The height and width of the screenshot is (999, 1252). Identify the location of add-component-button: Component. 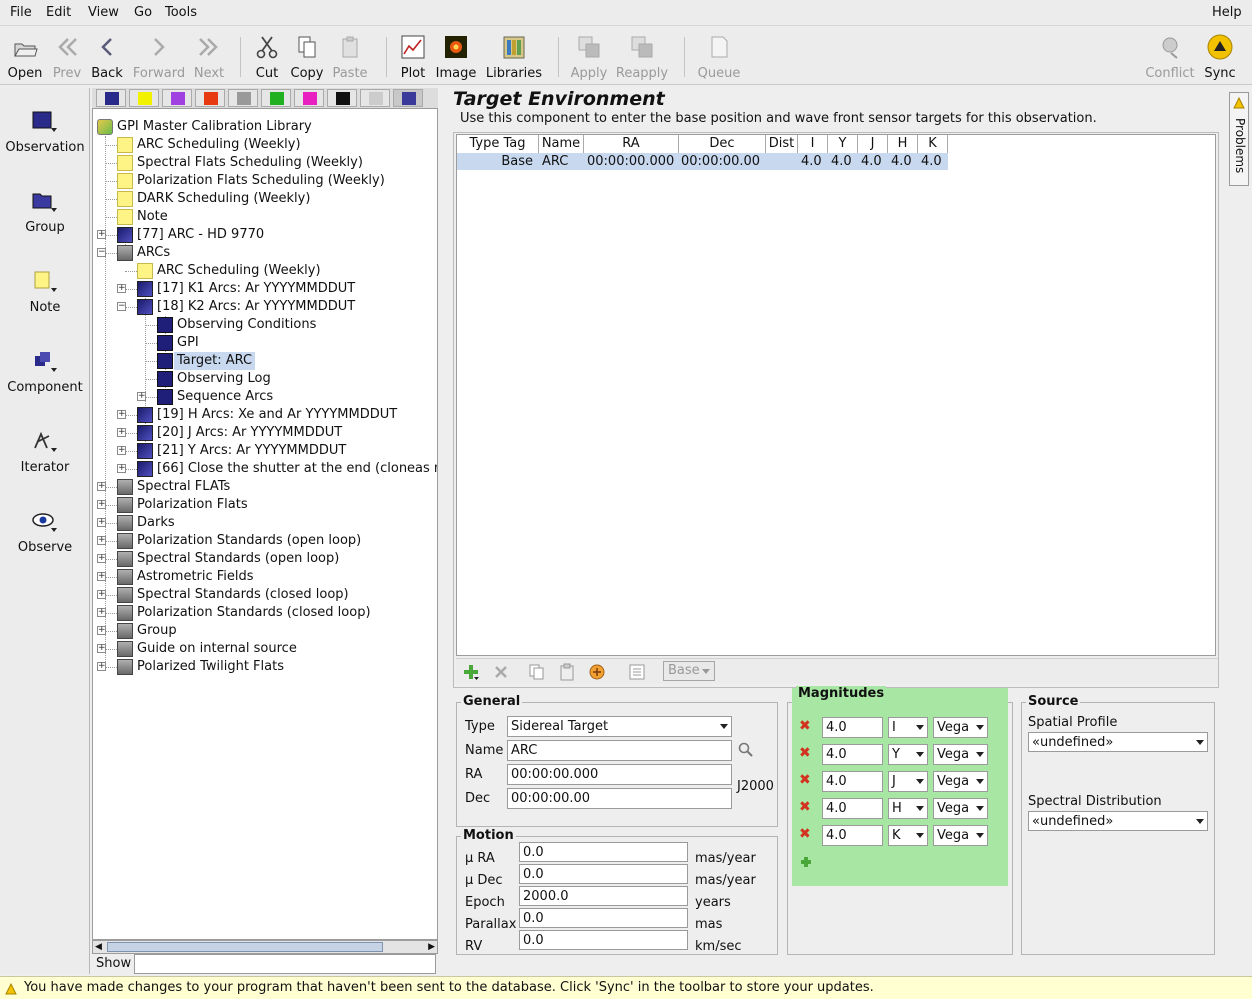
(45, 372).